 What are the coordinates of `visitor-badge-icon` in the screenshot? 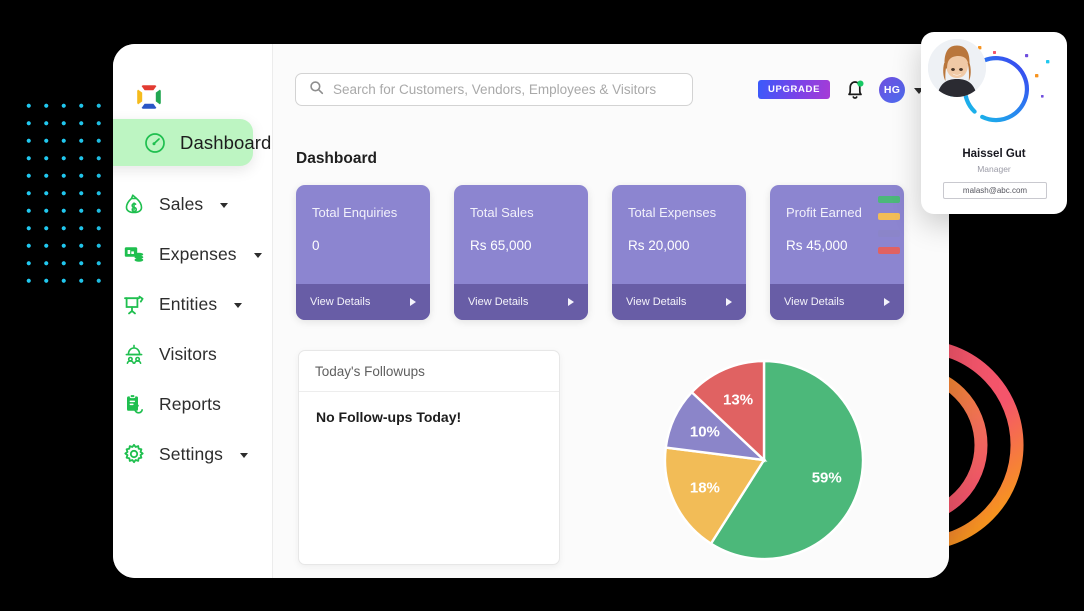 It's located at (134, 354).